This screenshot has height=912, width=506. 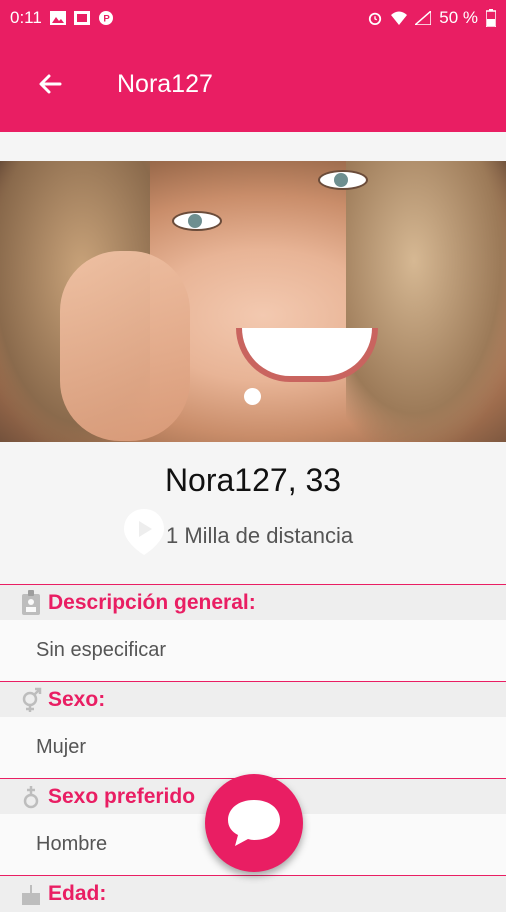 What do you see at coordinates (253, 747) in the screenshot?
I see `section-value-gender: Mujer` at bounding box center [253, 747].